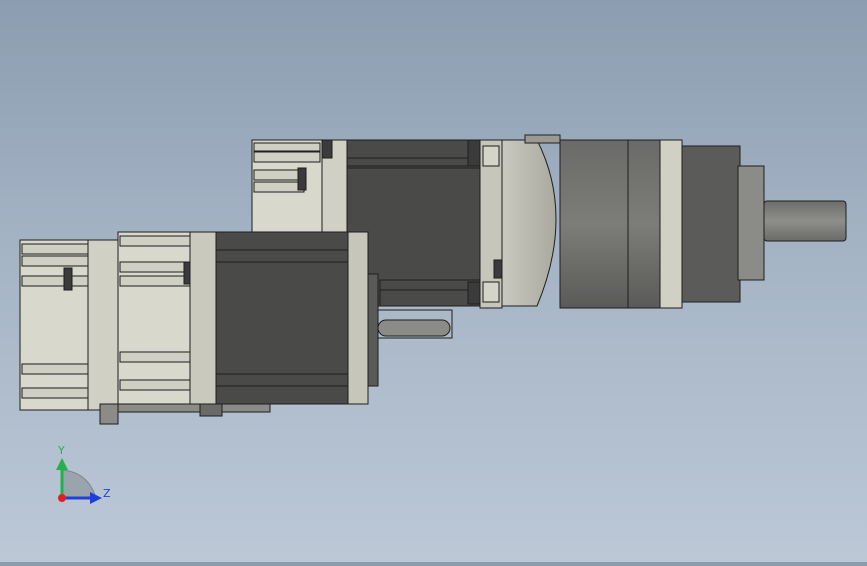 Image resolution: width=867 pixels, height=566 pixels. What do you see at coordinates (529, 223) in the screenshot?
I see `upper-adapter-dome` at bounding box center [529, 223].